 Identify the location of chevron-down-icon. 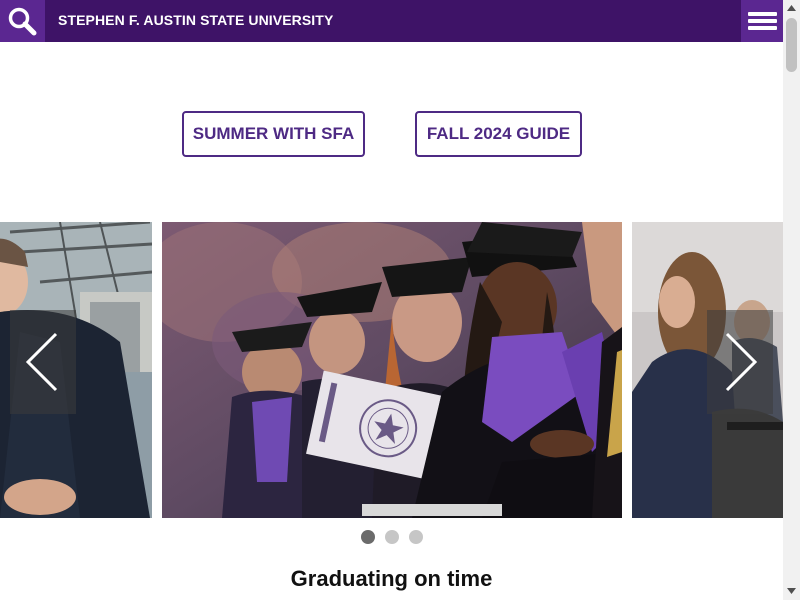
(791, 591).